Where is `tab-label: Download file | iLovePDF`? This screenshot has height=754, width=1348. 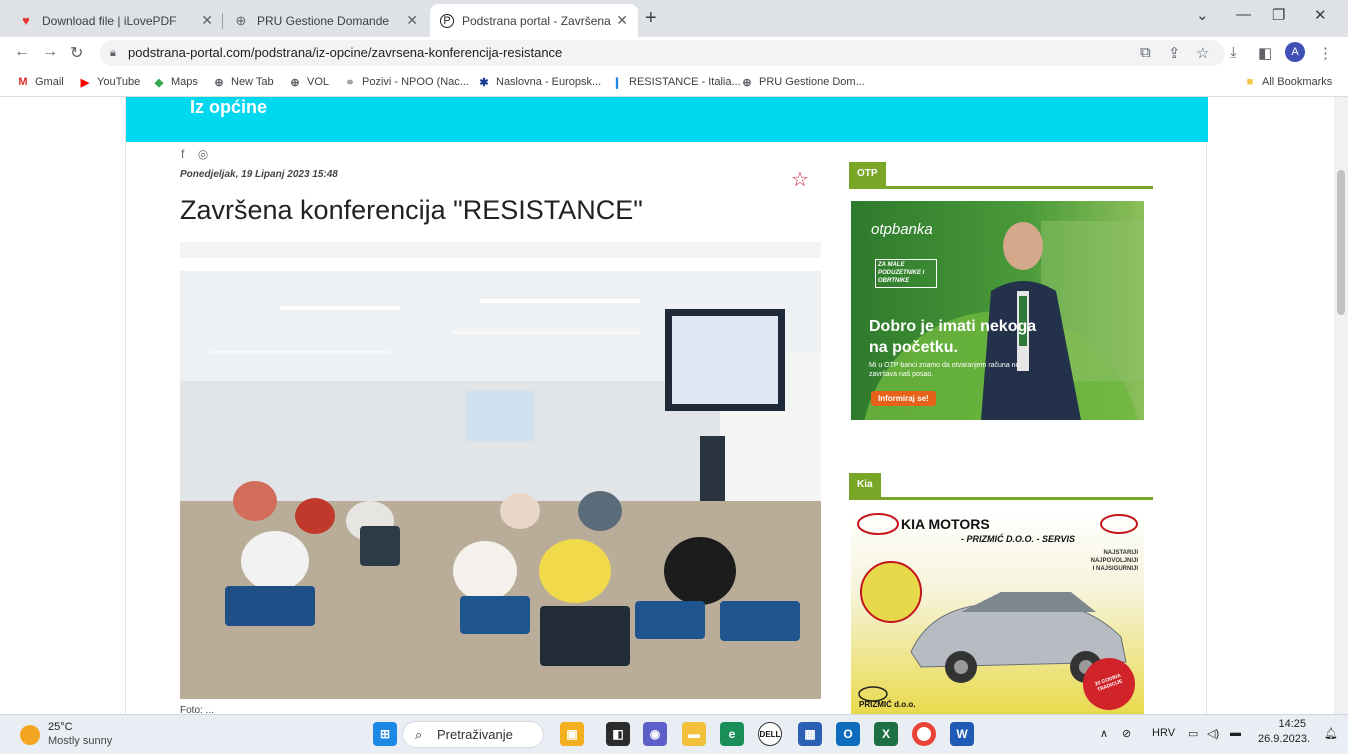
tab-label: Download file | iLovePDF is located at coordinates (109, 20).